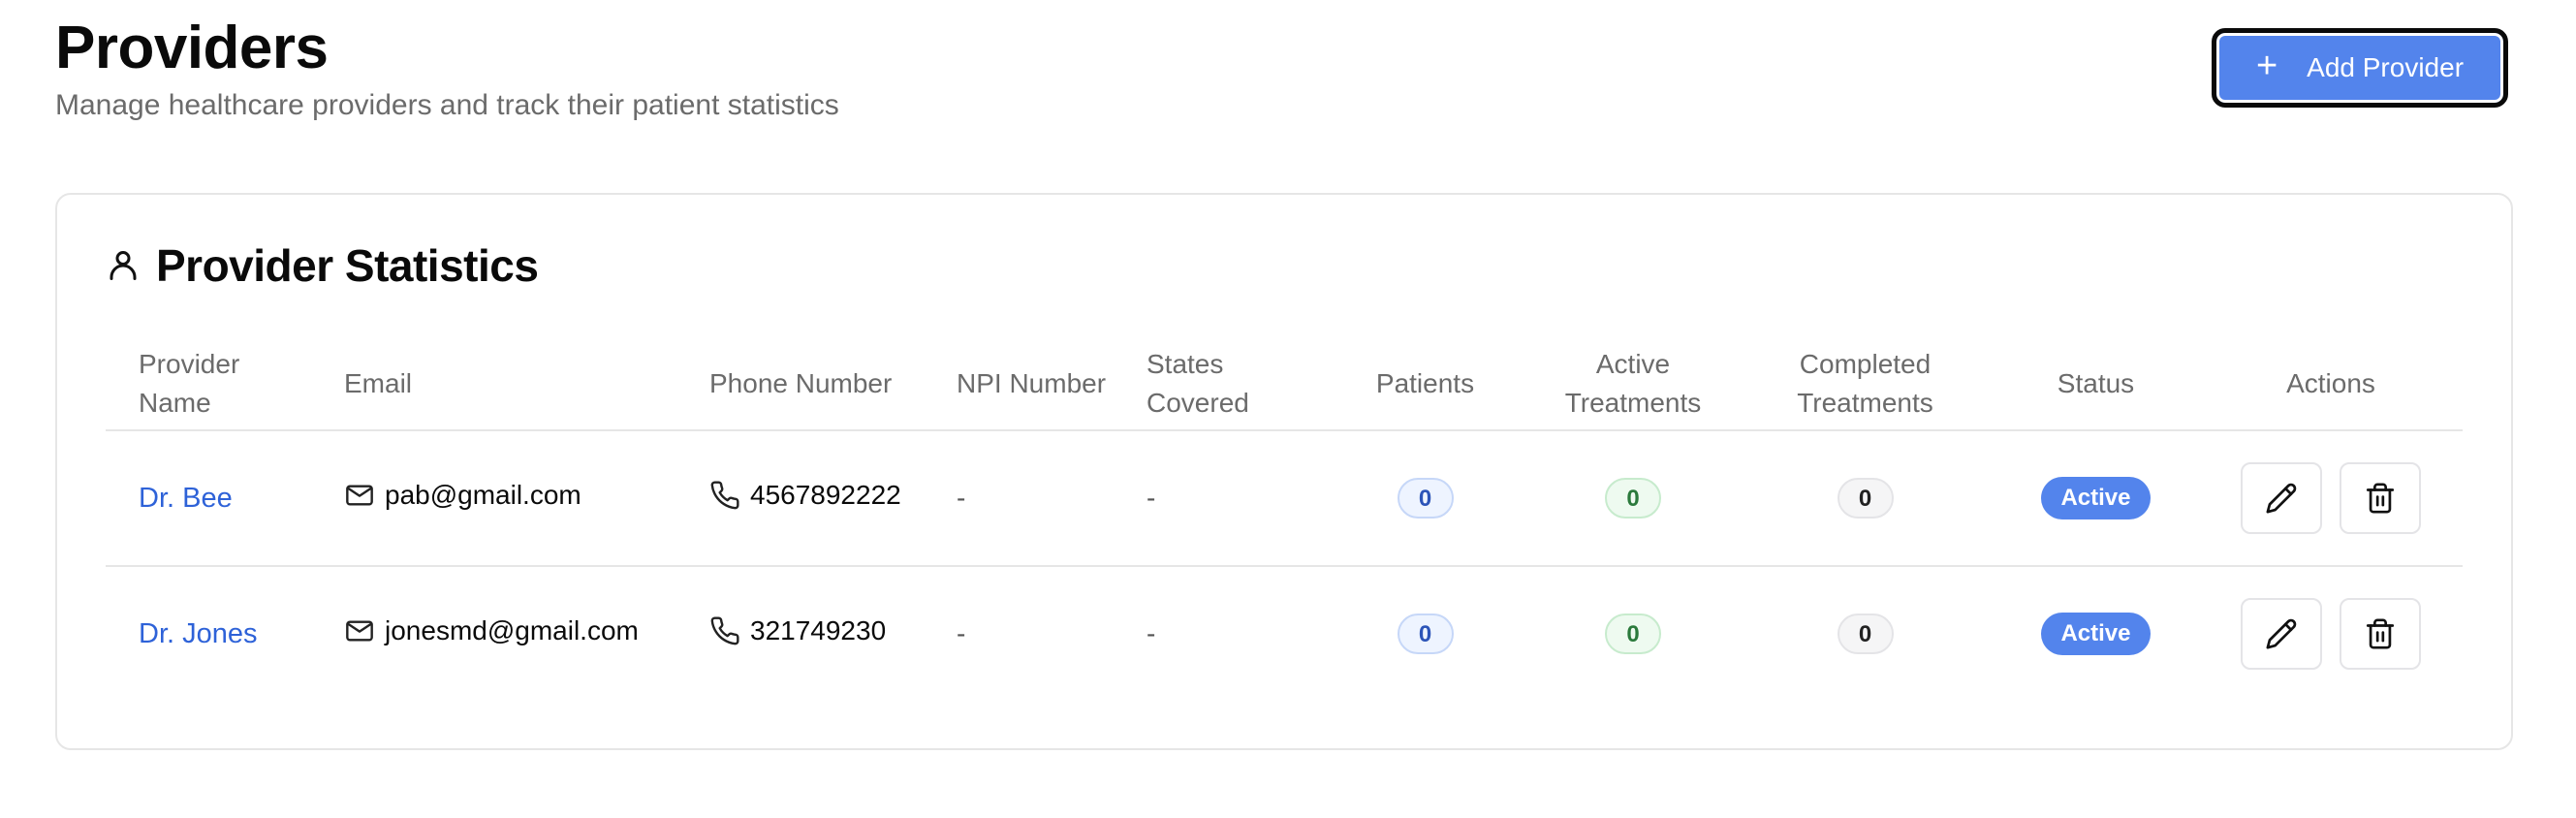 The image size is (2576, 818). Describe the element at coordinates (810, 384) in the screenshot. I see `column-header-phone: Phone Number` at that location.